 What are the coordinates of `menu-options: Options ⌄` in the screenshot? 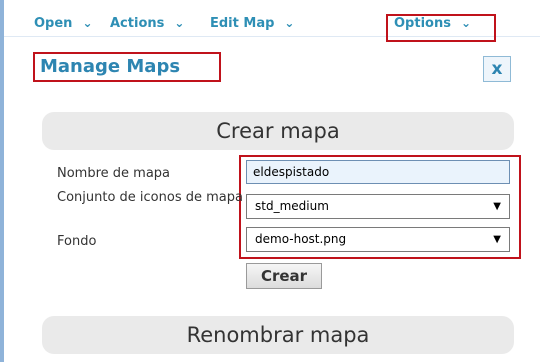 It's located at (432, 23).